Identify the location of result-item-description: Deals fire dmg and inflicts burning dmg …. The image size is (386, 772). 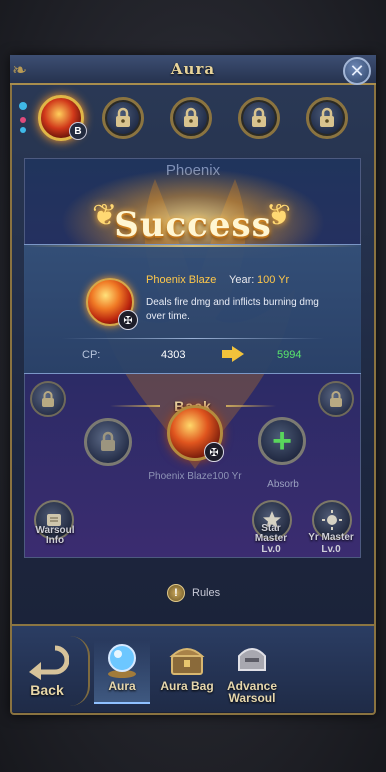
(232, 309).